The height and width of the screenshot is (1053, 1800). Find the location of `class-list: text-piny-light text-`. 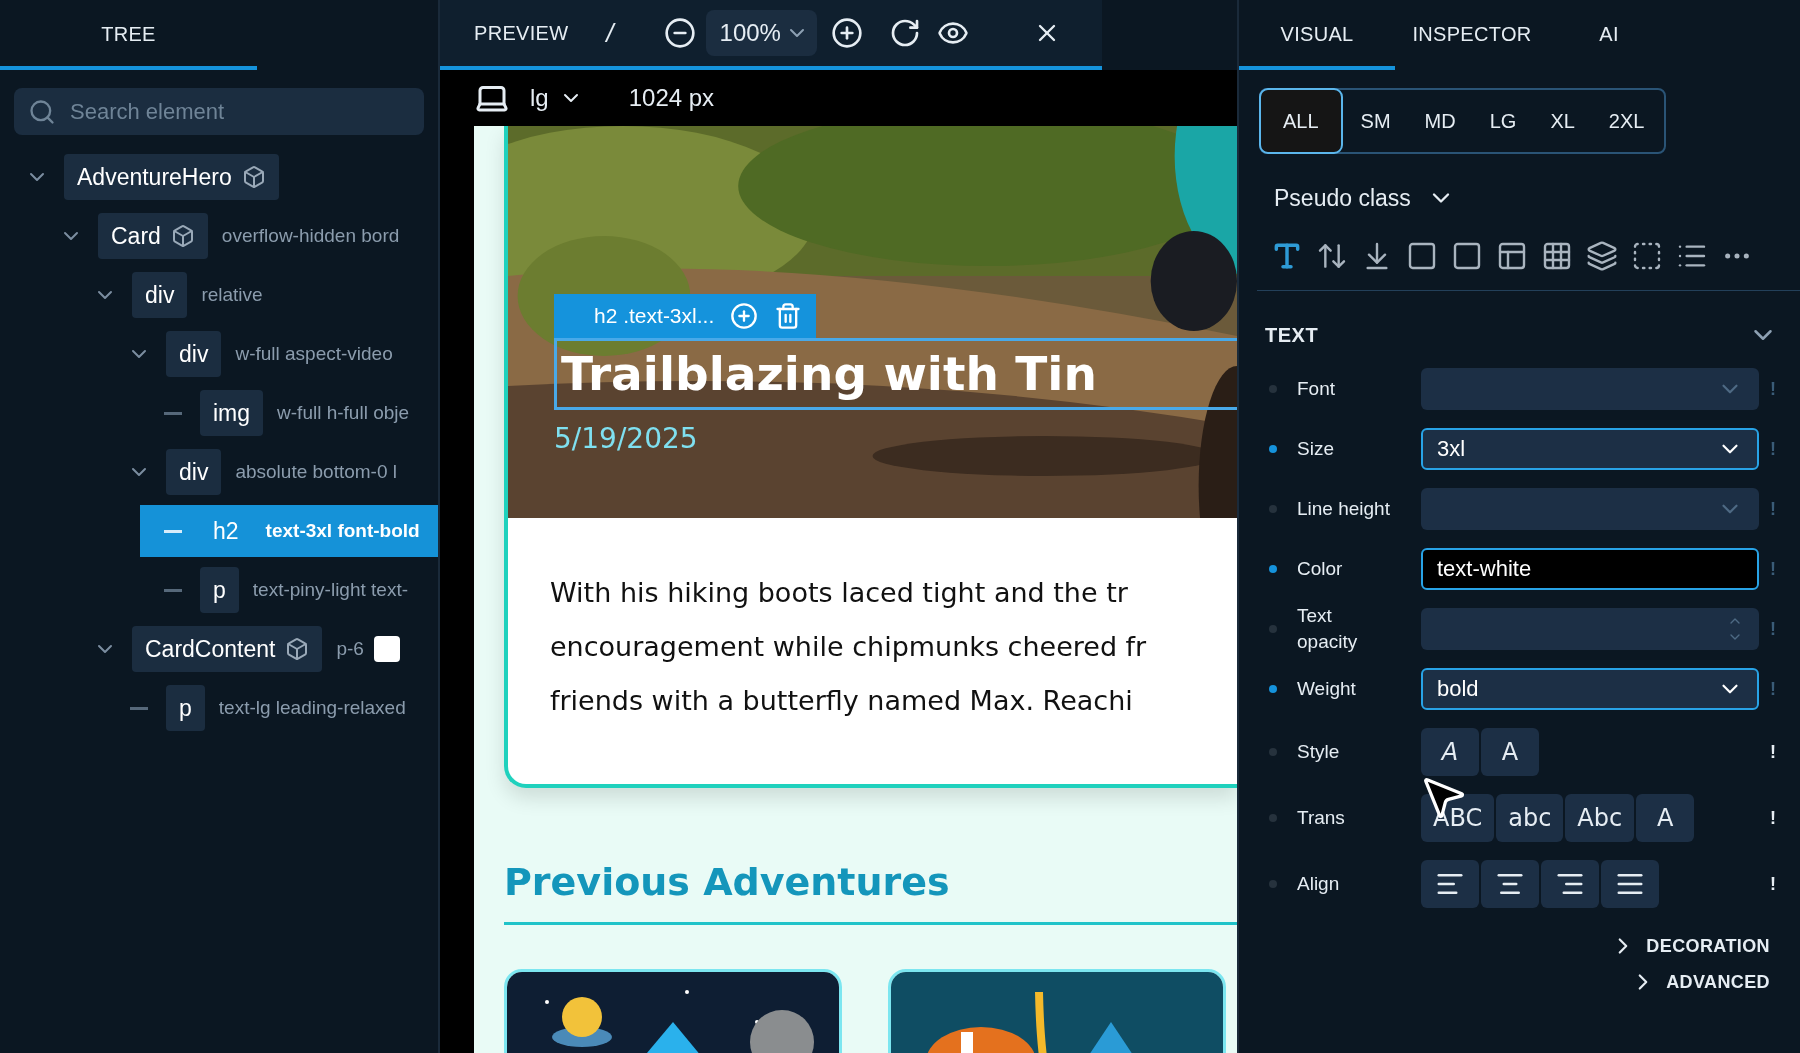

class-list: text-piny-light text- is located at coordinates (330, 590).